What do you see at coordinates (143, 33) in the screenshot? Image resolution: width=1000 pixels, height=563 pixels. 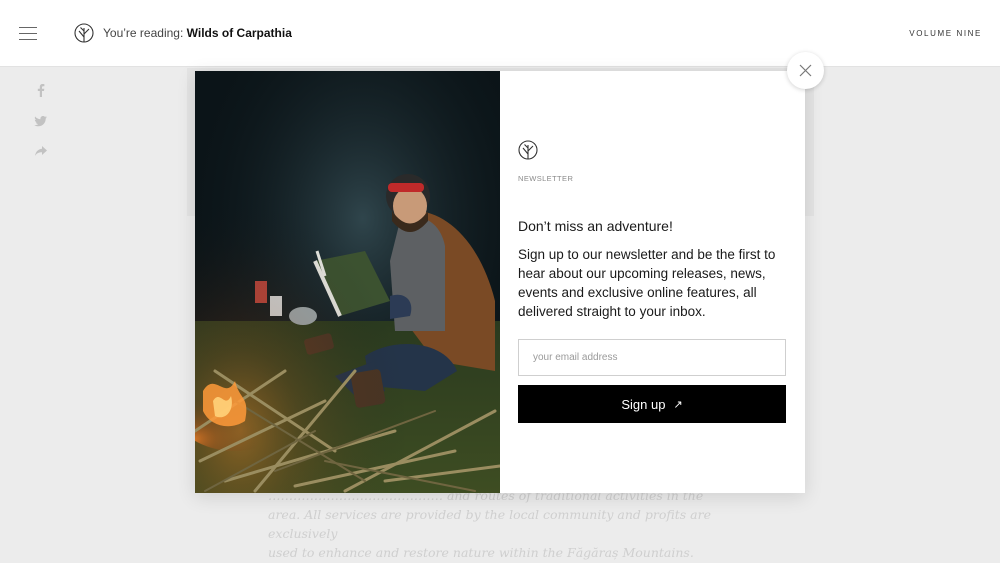 I see `reading-prefix: You’re reading:` at bounding box center [143, 33].